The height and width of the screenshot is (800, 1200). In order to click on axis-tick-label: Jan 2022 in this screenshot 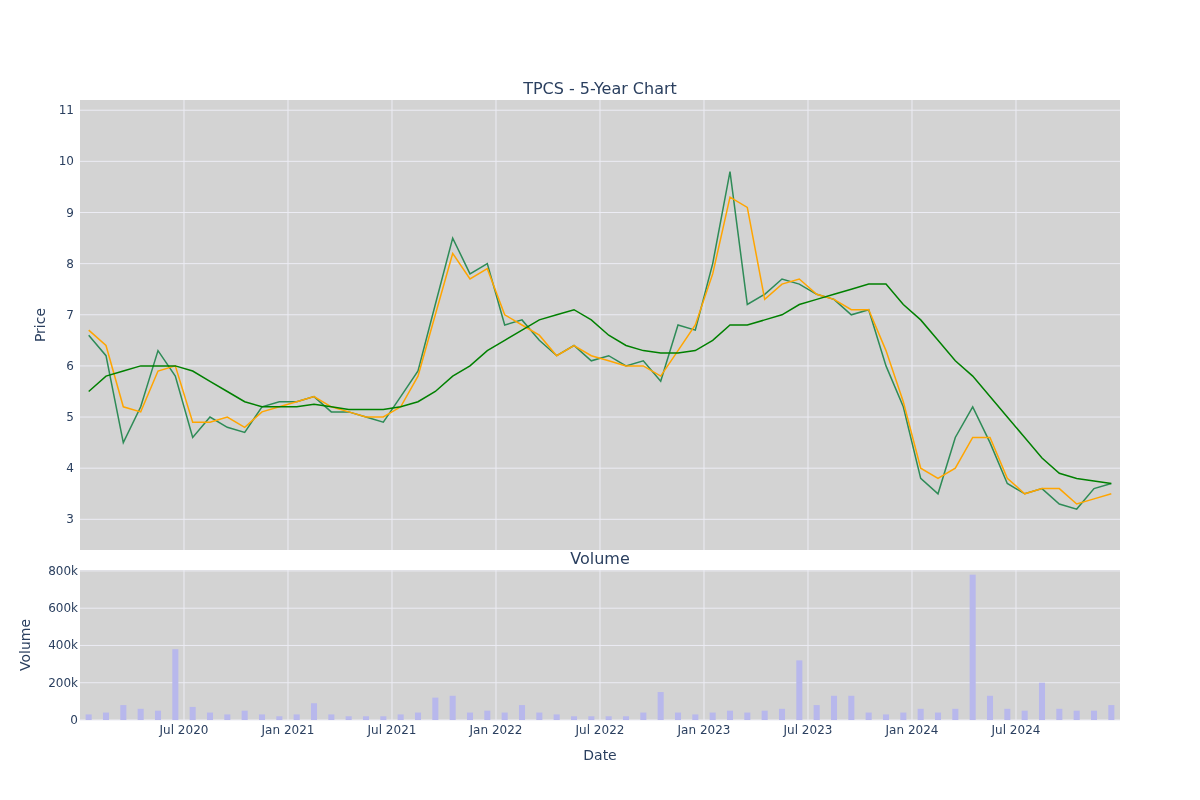, I will do `click(496, 730)`.